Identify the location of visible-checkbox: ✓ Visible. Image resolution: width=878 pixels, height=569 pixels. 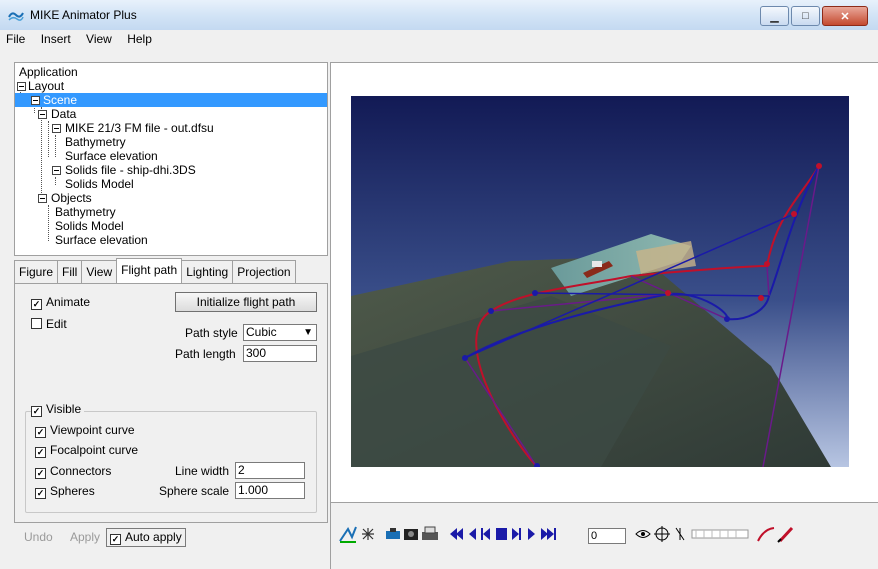
(58, 409).